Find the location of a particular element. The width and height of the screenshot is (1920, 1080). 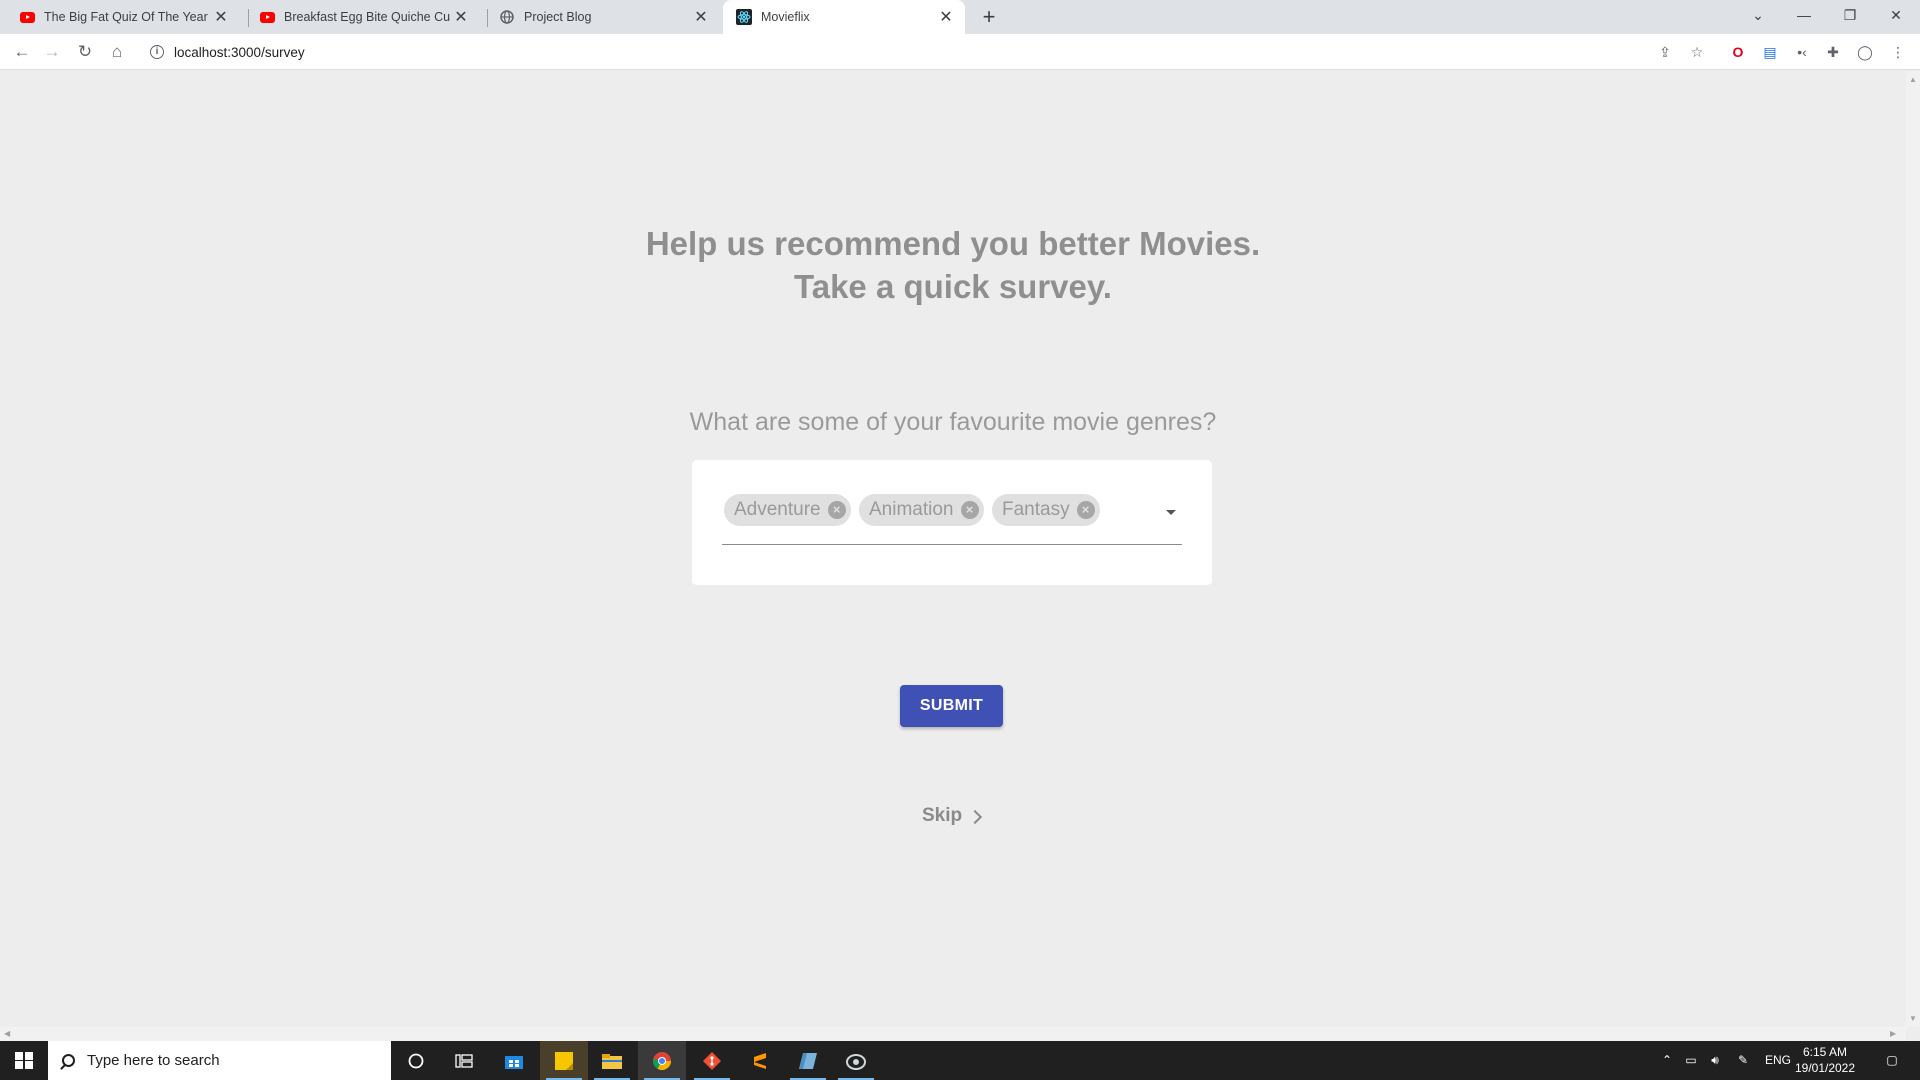

extension-icon: •‹ is located at coordinates (1802, 52).